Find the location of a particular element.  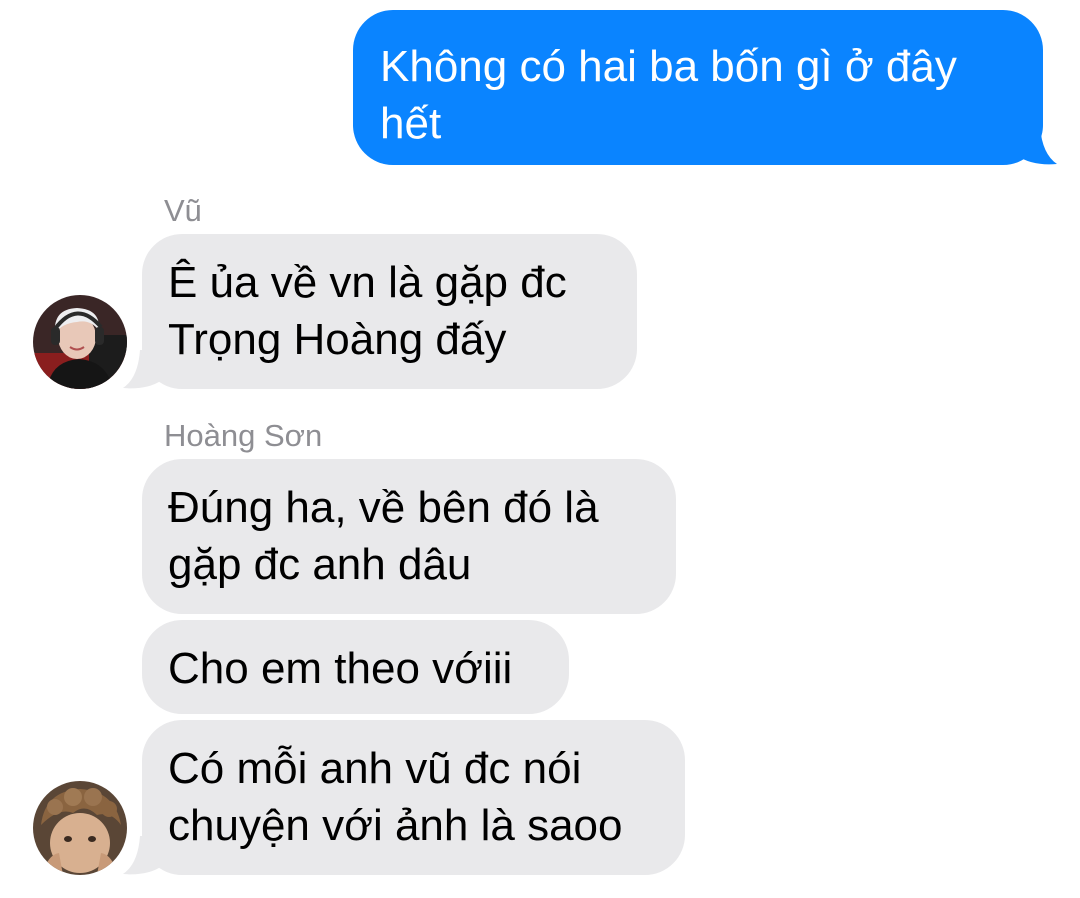

incoming-message-bubble: Cho em theo vớiii is located at coordinates (355, 667).